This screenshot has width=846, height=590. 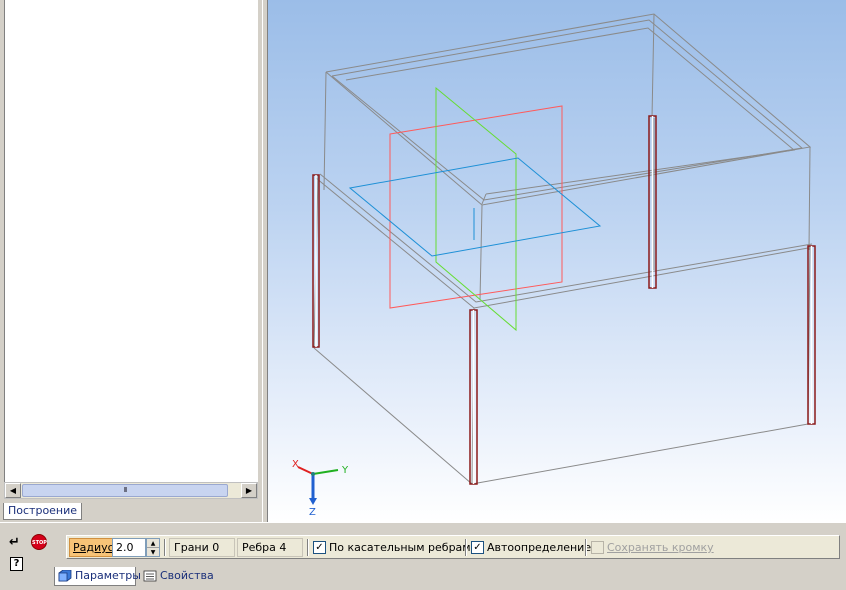 What do you see at coordinates (153, 552) in the screenshot?
I see `spin-down-icon: ▼` at bounding box center [153, 552].